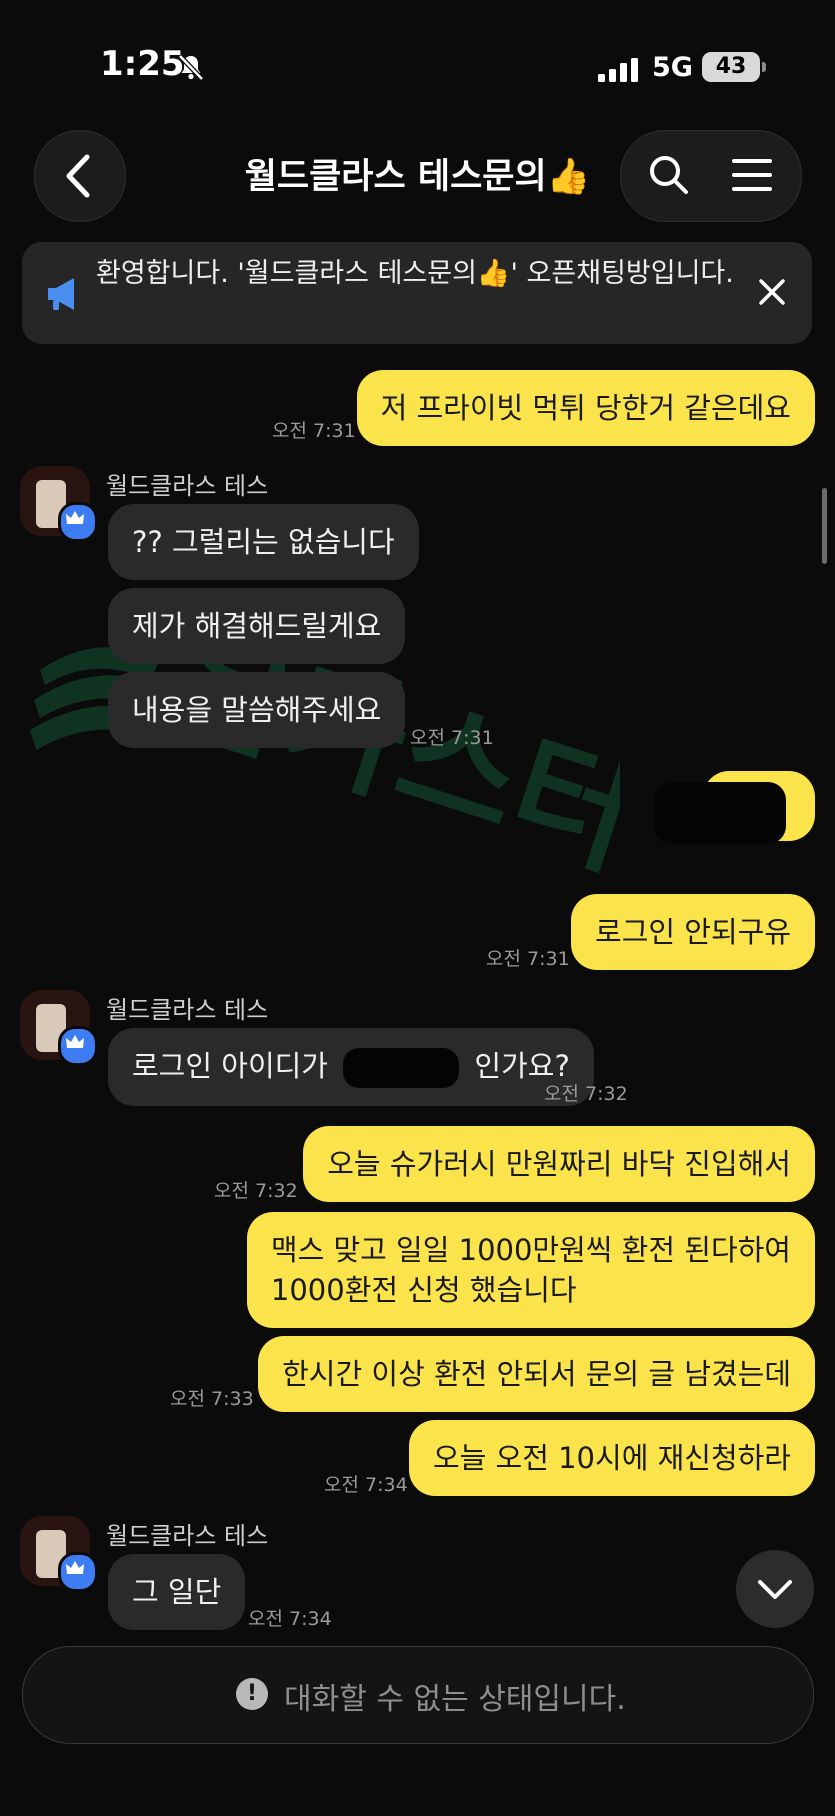 The width and height of the screenshot is (835, 1816). Describe the element at coordinates (824, 526) in the screenshot. I see `scrollbar` at that location.